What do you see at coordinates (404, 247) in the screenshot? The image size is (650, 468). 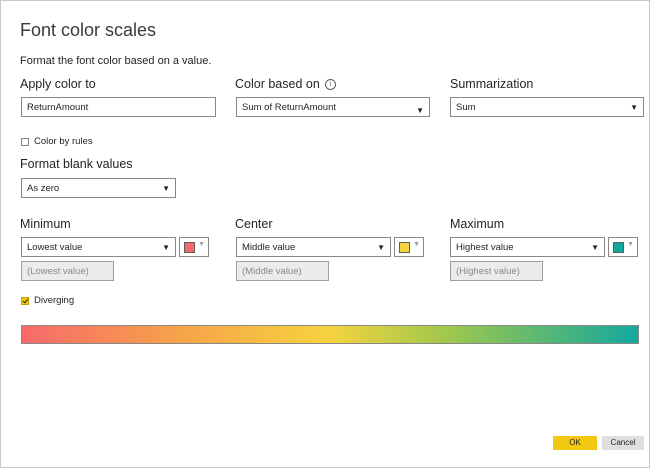 I see `center-color-swatch` at bounding box center [404, 247].